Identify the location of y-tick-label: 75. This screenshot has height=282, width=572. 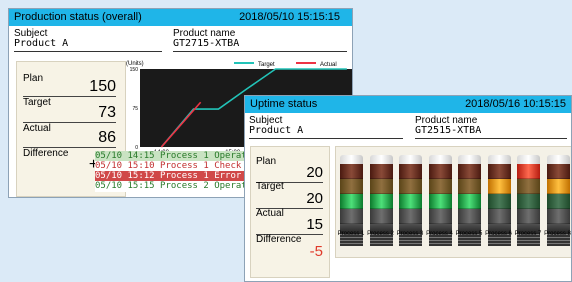
(135, 109).